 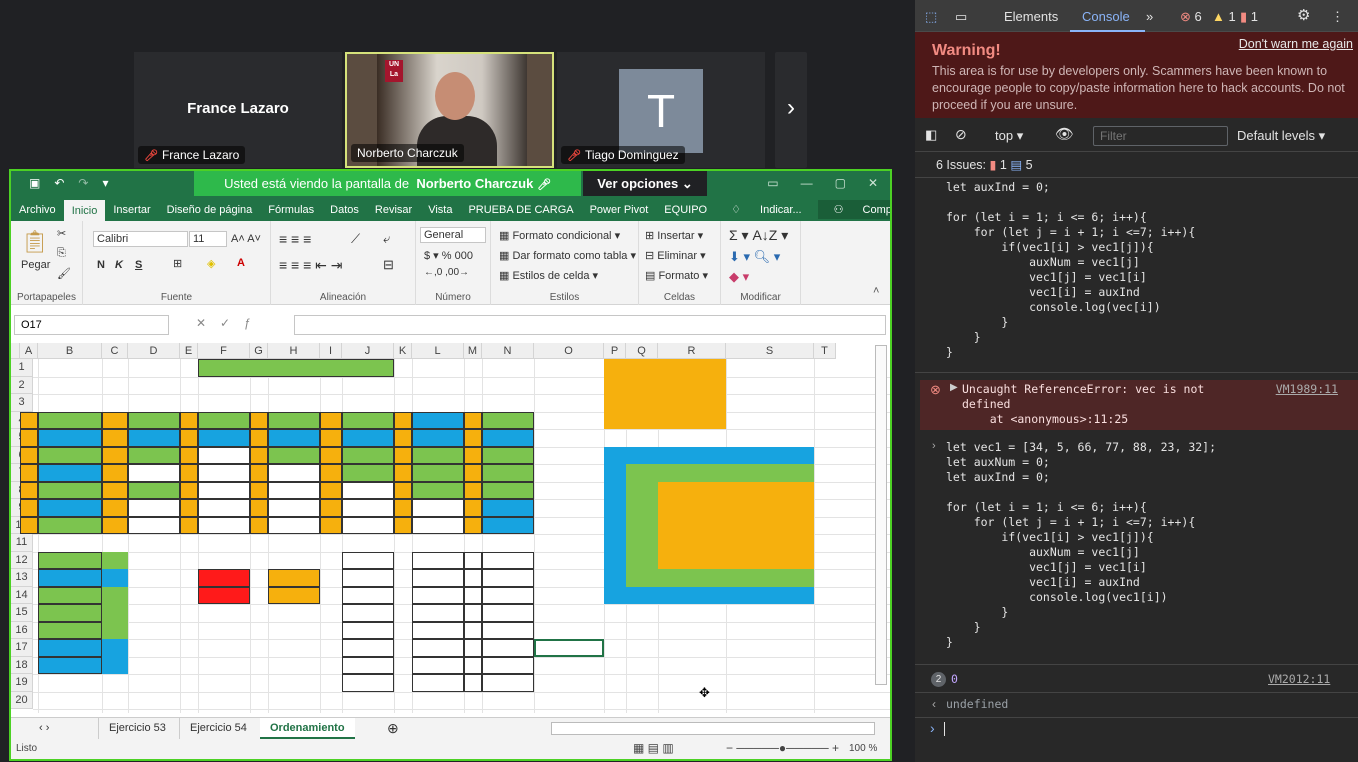 What do you see at coordinates (368, 665) in the screenshot?
I see `cell-J18` at bounding box center [368, 665].